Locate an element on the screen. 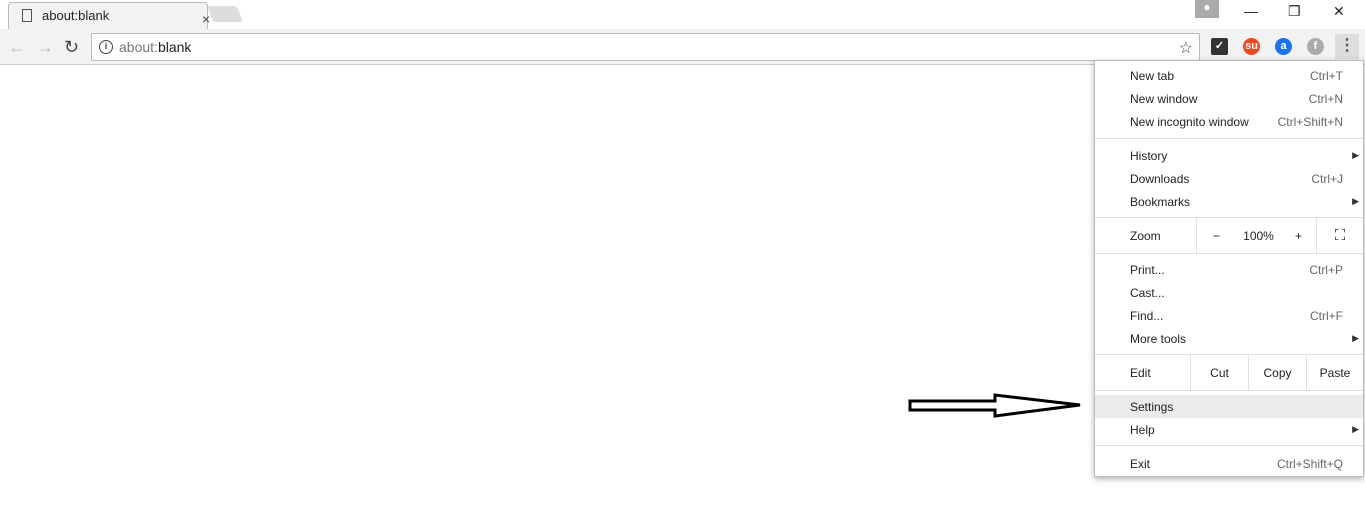  menu-new-incognito: New incognito window Ctrl+Shift+N is located at coordinates (1229, 121).